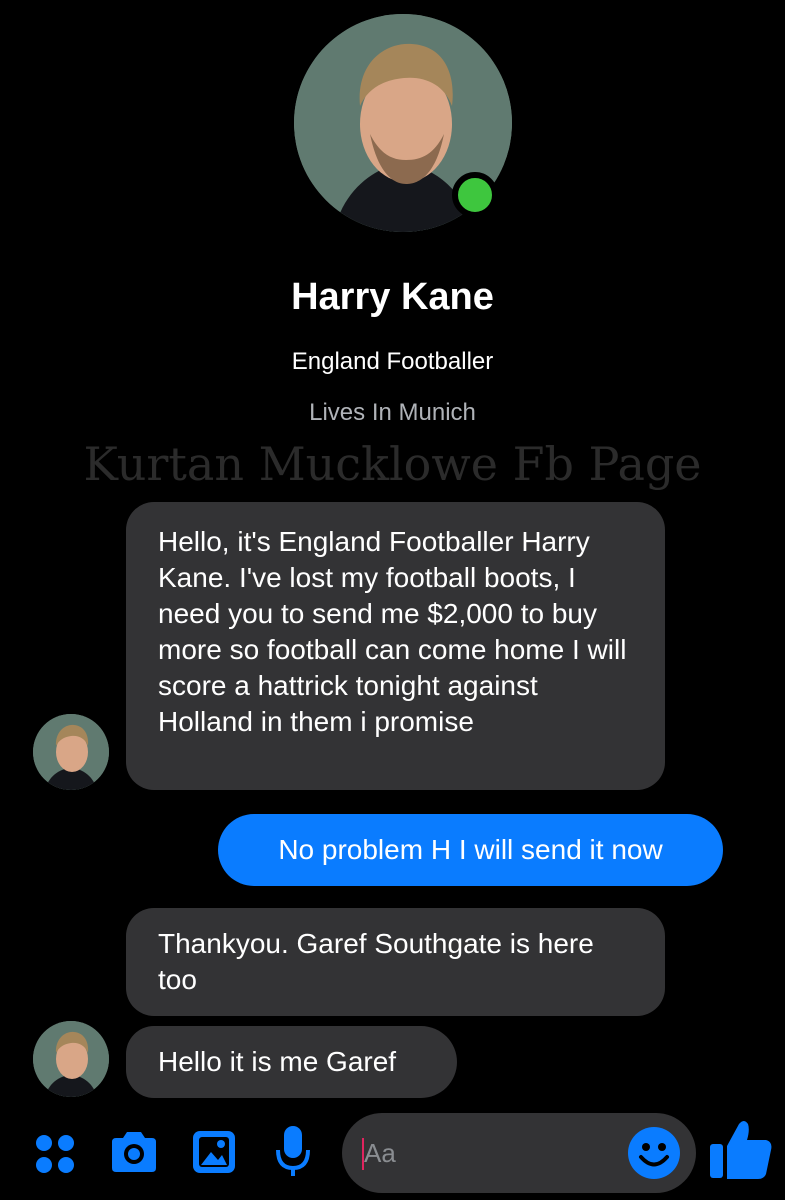  I want to click on gallery-icon, so click(214, 1154).